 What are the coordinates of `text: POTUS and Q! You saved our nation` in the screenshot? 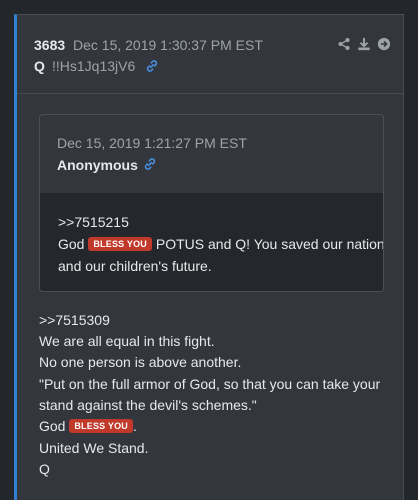 It's located at (269, 244).